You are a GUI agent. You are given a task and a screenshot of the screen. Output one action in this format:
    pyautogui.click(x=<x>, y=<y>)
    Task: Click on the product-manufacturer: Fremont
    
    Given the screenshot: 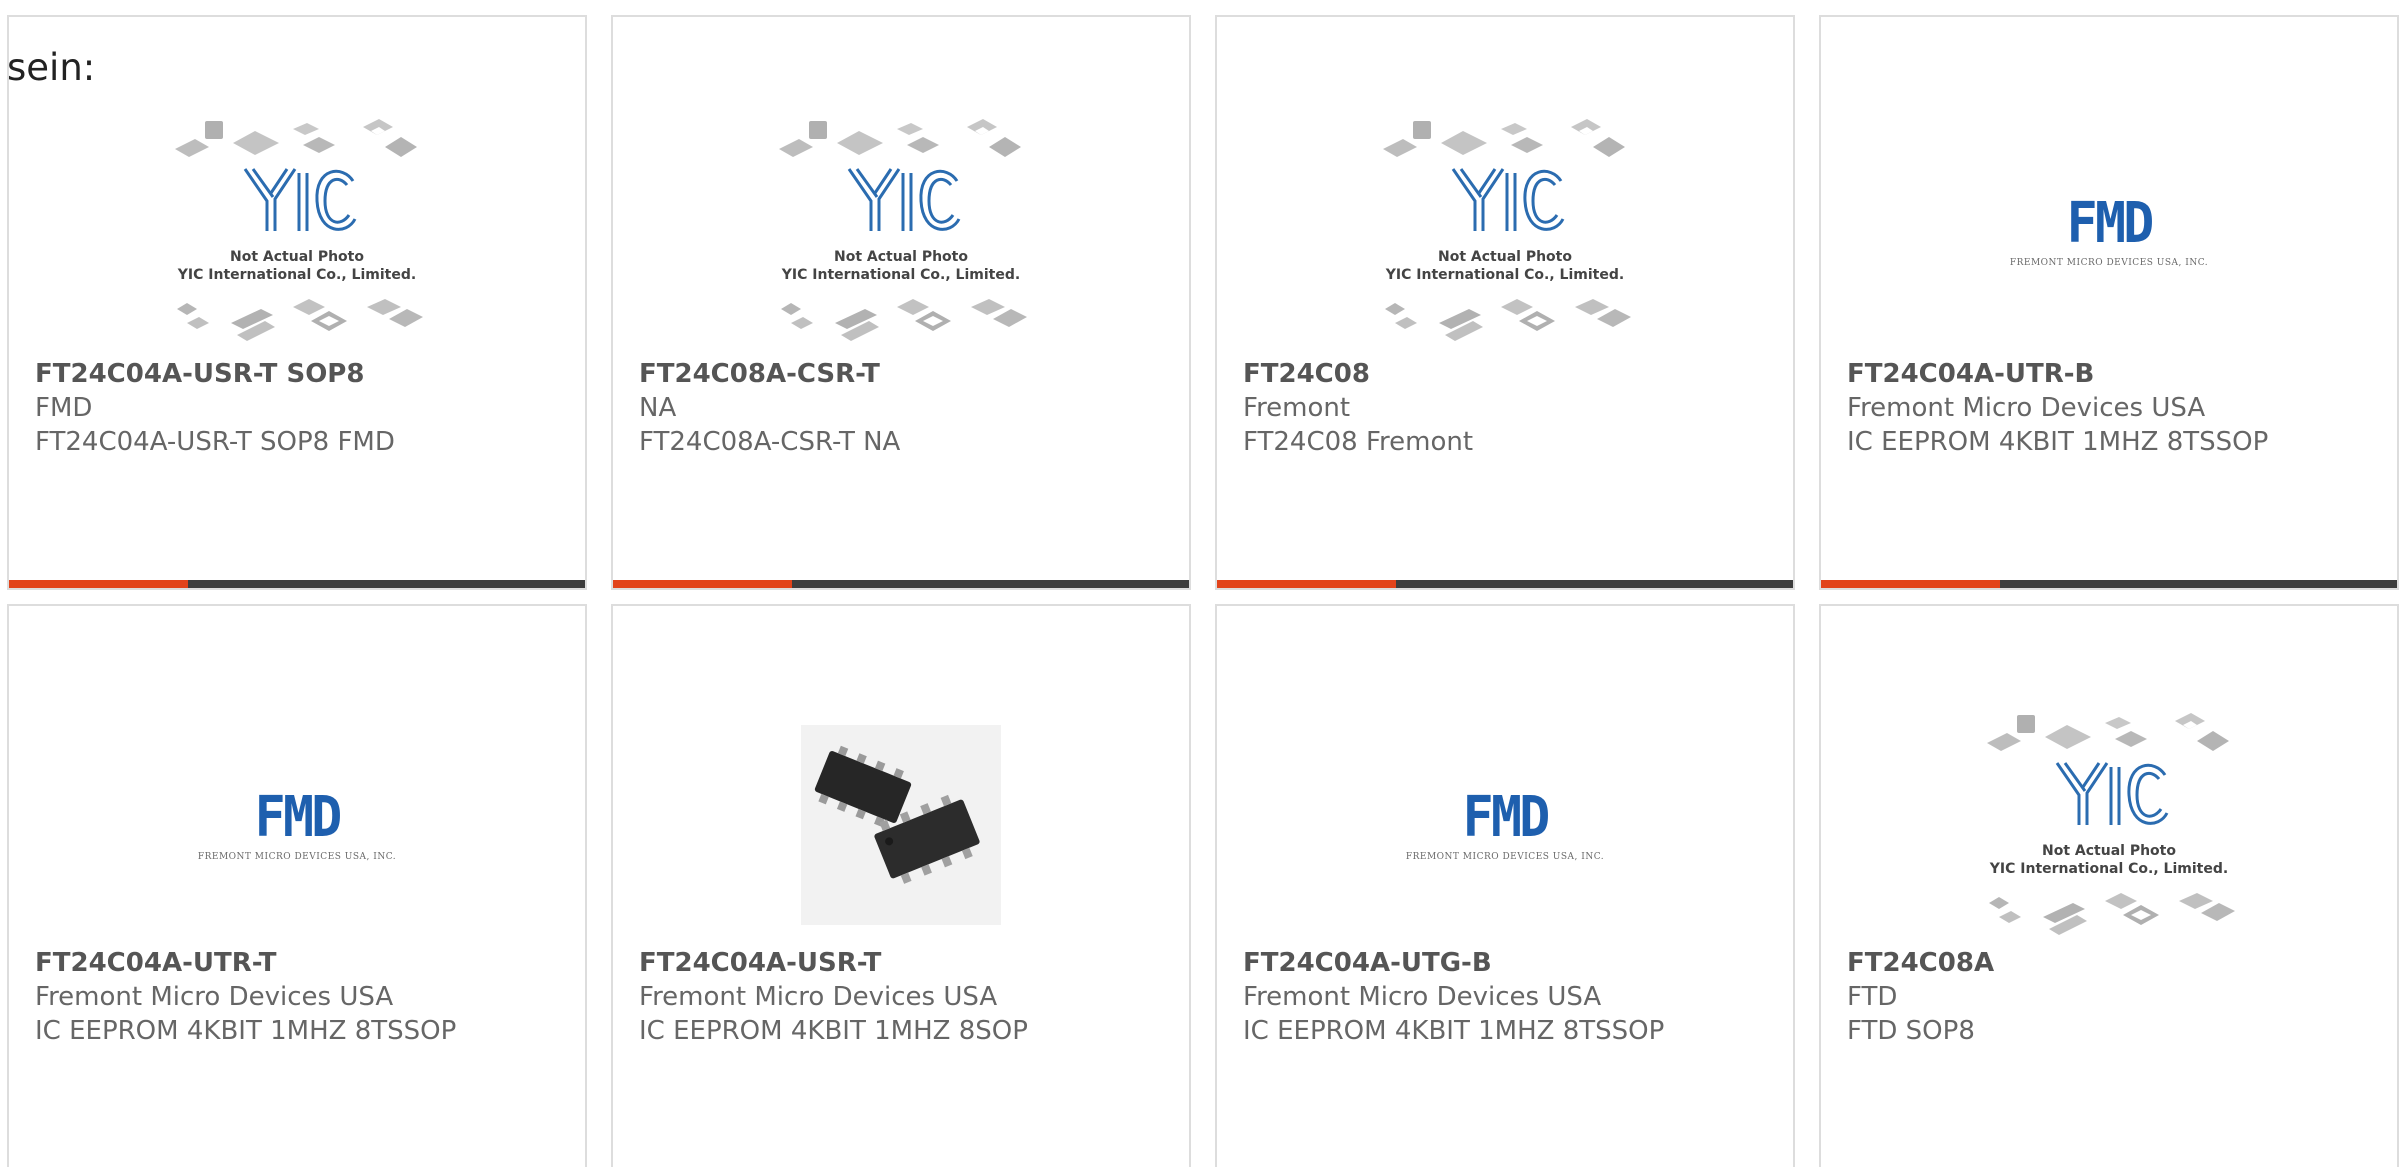 What is the action you would take?
    pyautogui.click(x=1297, y=408)
    